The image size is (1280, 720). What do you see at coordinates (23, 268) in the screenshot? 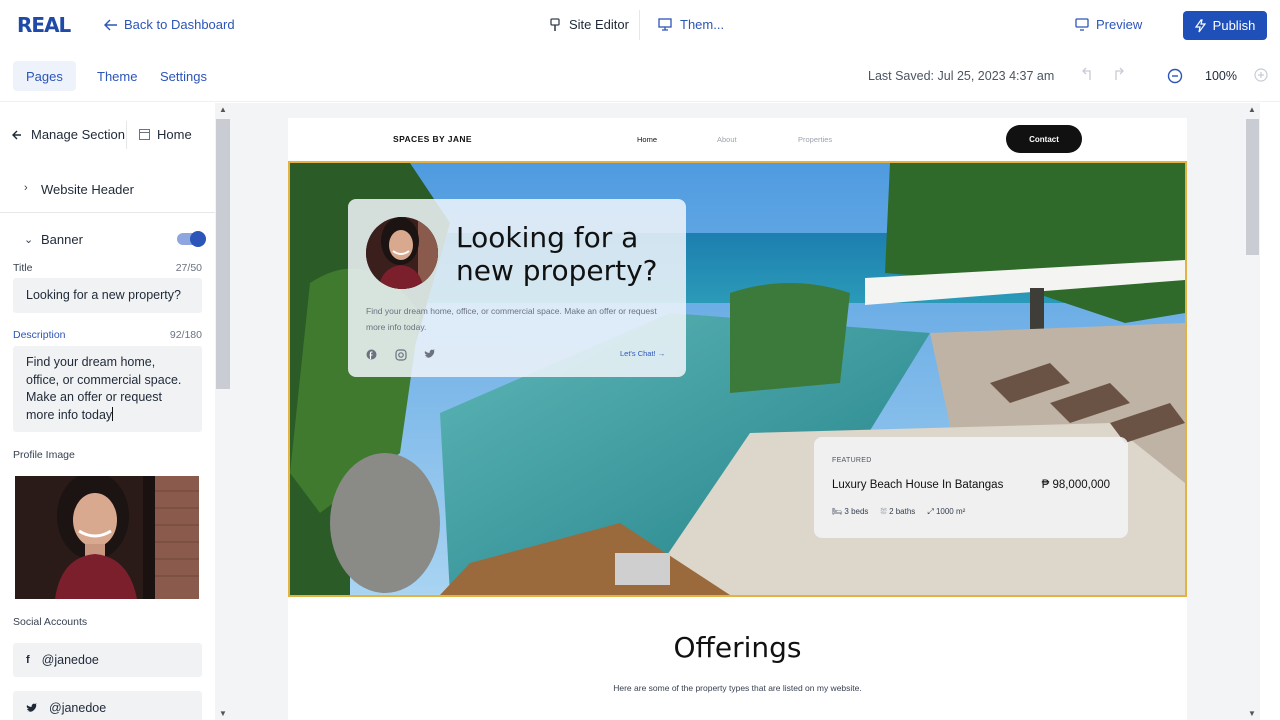
I see `title-field-label: Title` at bounding box center [23, 268].